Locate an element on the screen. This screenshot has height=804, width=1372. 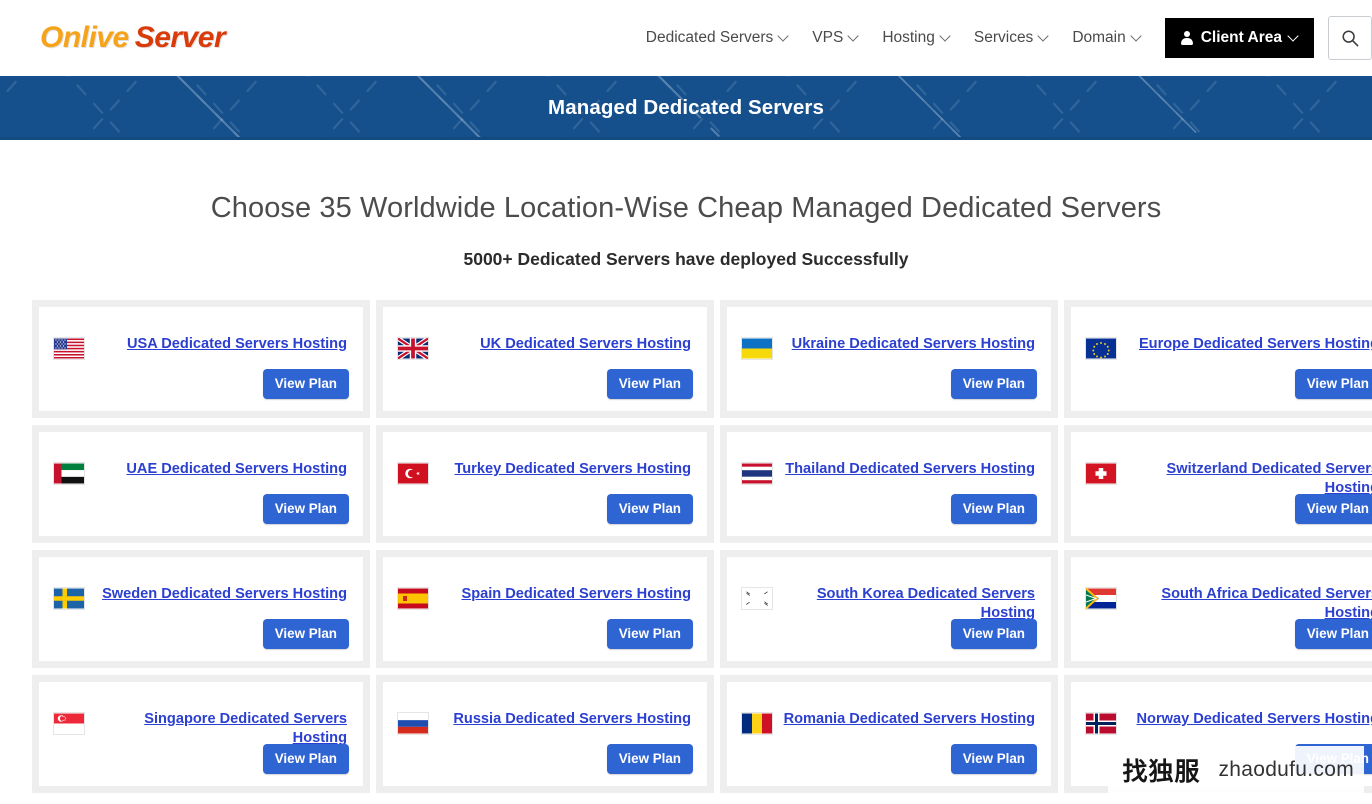
flag-europe is located at coordinates (1101, 348).